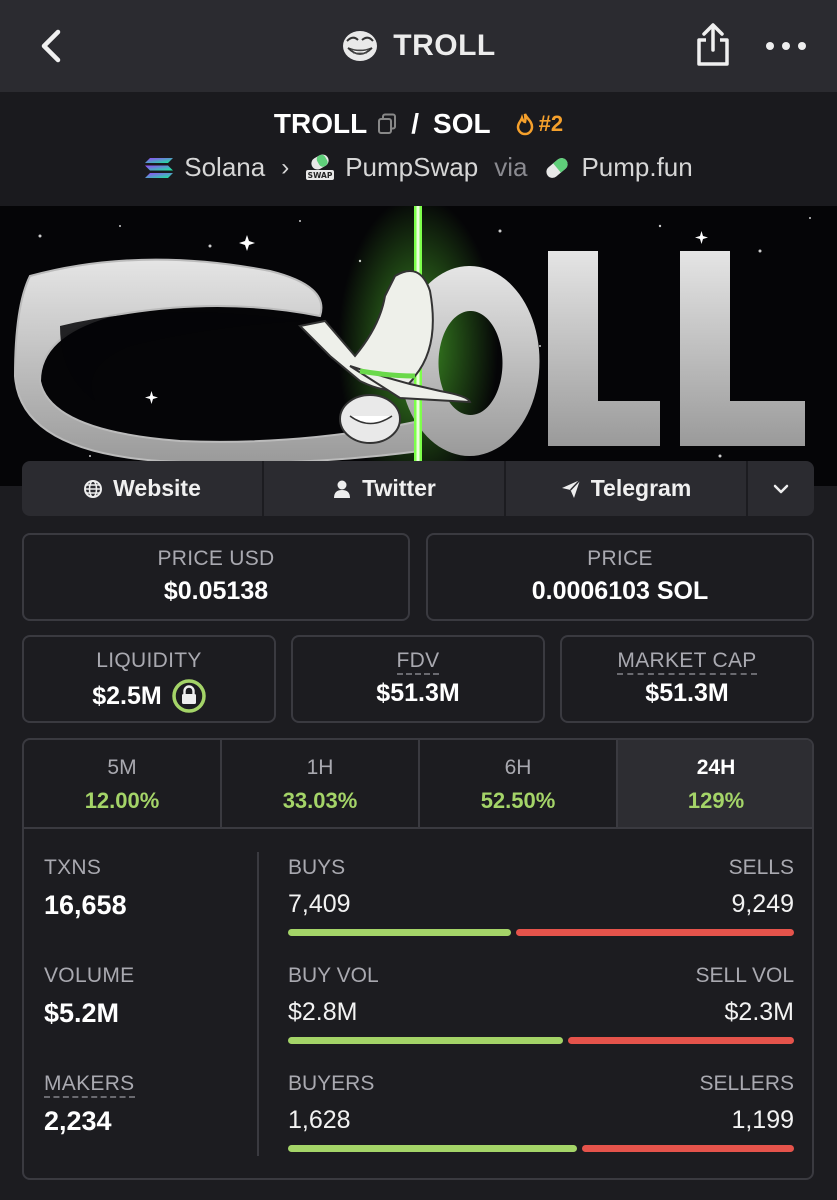  Describe the element at coordinates (122, 800) in the screenshot. I see `tab-change: 12.00%` at that location.